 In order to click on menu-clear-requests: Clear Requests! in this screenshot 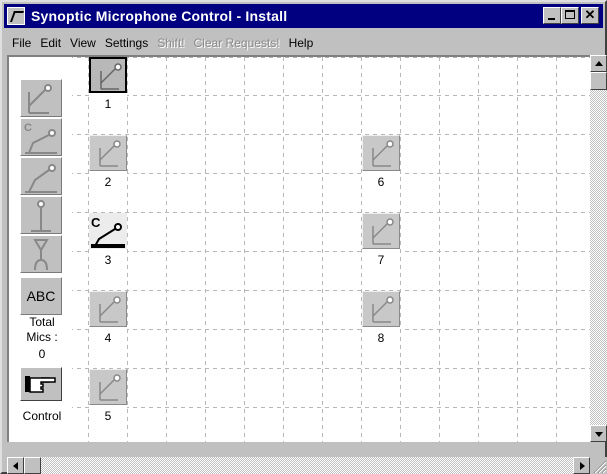, I will do `click(237, 43)`.